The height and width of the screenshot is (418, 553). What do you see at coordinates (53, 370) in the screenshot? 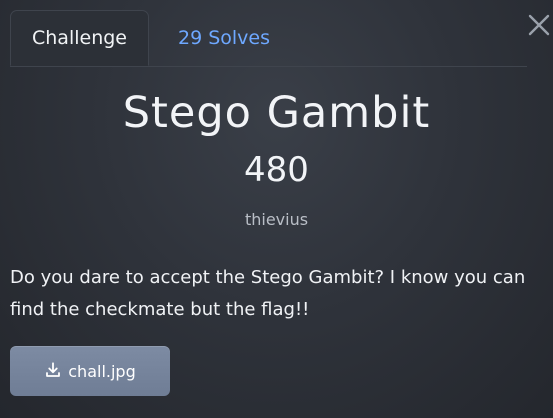
I see `download-icon` at bounding box center [53, 370].